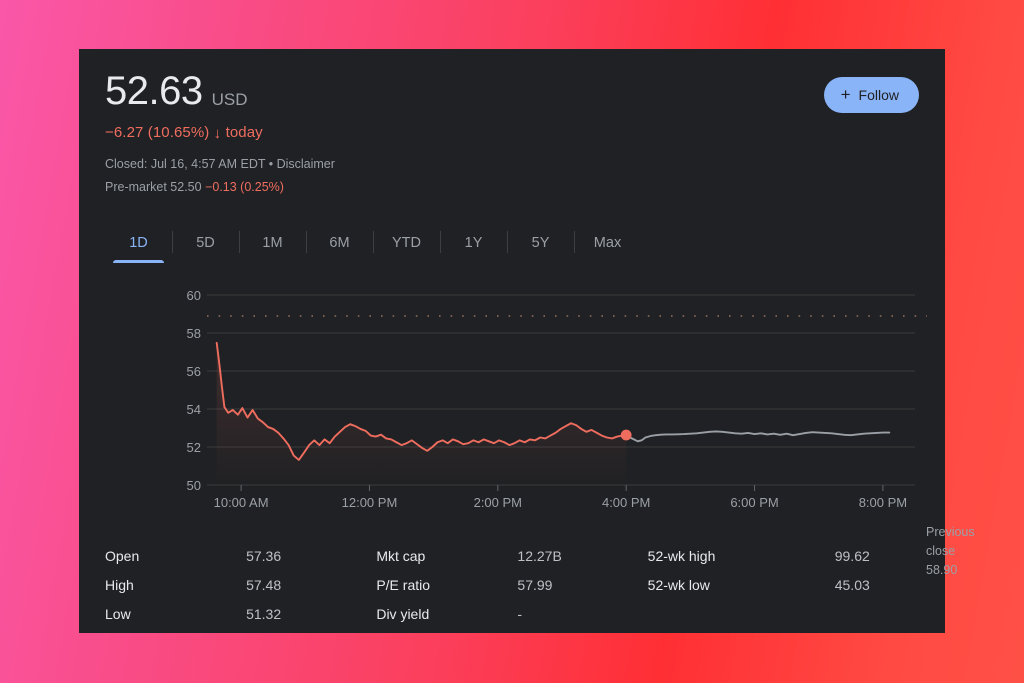  I want to click on y-axis-tick-label: 52, so click(194, 447).